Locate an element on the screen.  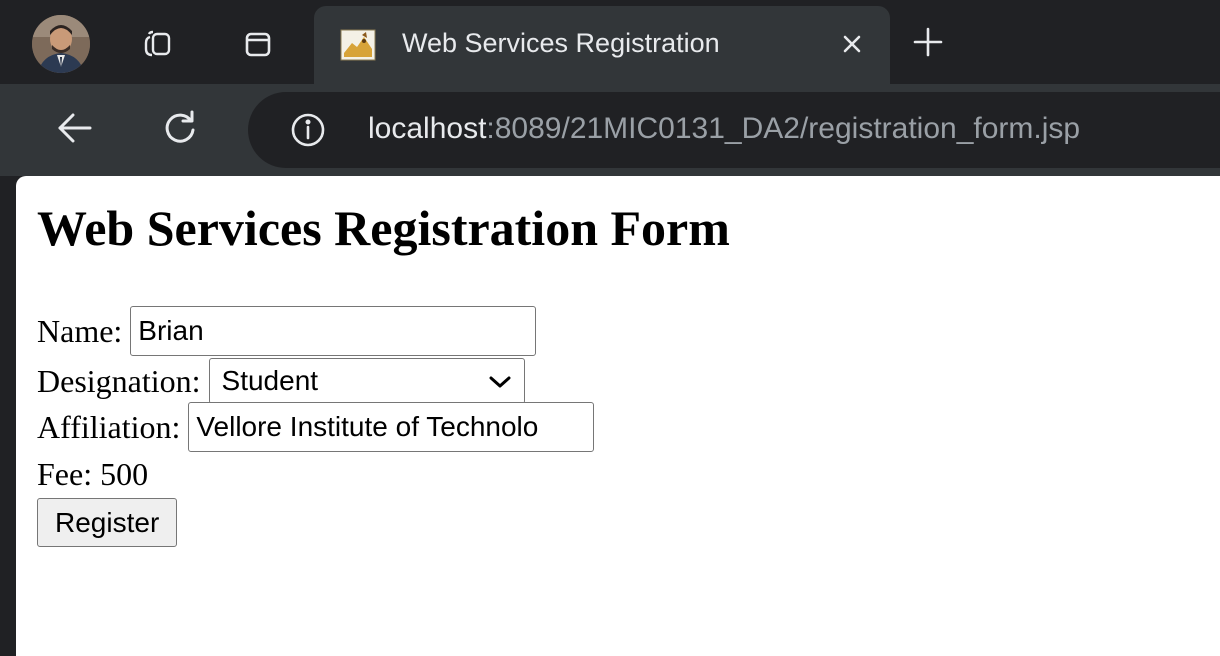
tab-title: Web Services Registration is located at coordinates (561, 43).